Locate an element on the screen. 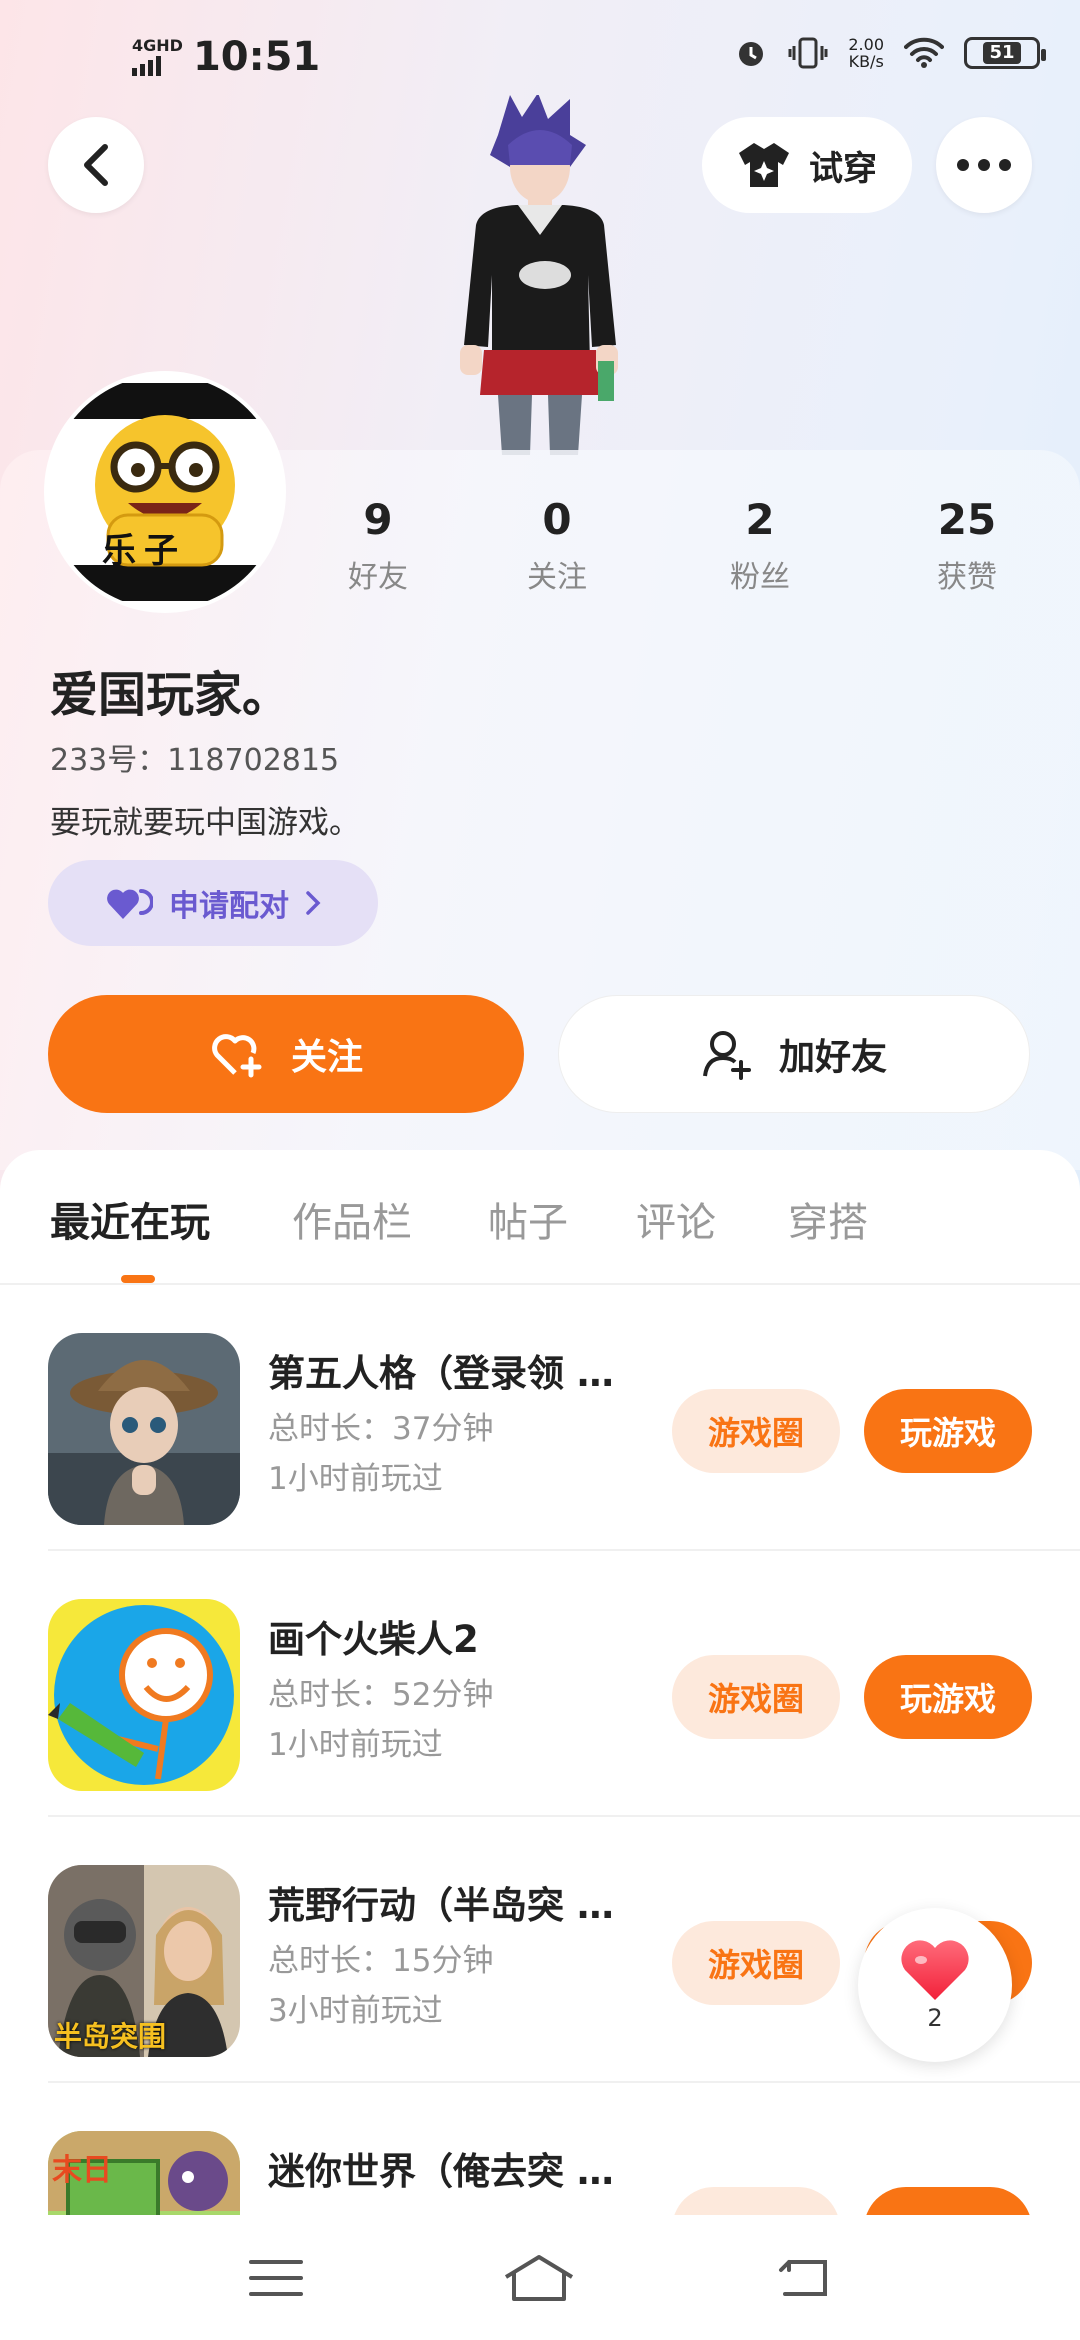 This screenshot has height=2340, width=1080. menu-icon is located at coordinates (276, 2278).